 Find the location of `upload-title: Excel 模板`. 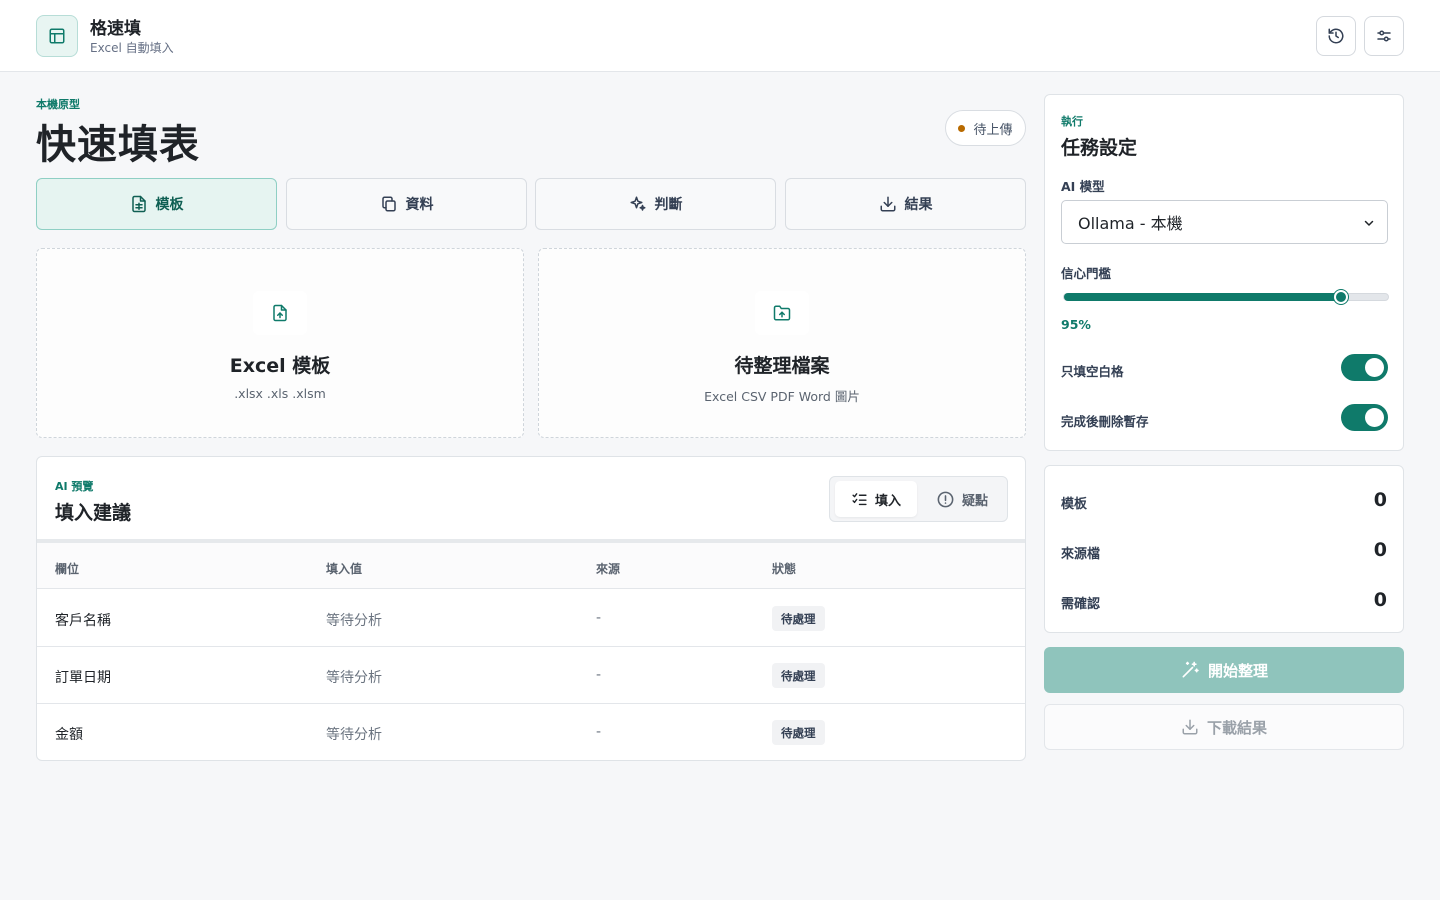

upload-title: Excel 模板 is located at coordinates (280, 366).